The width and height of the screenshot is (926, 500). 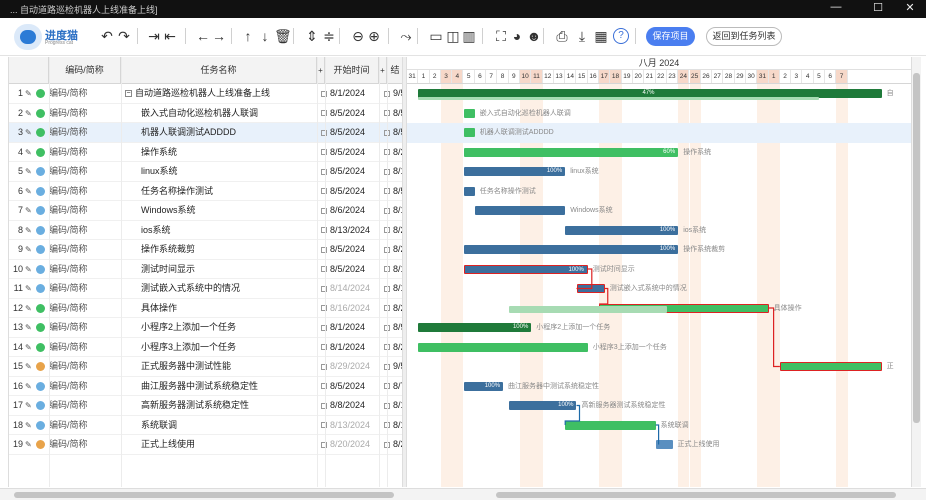 What do you see at coordinates (601, 36) in the screenshot?
I see `excel-icon: ▦` at bounding box center [601, 36].